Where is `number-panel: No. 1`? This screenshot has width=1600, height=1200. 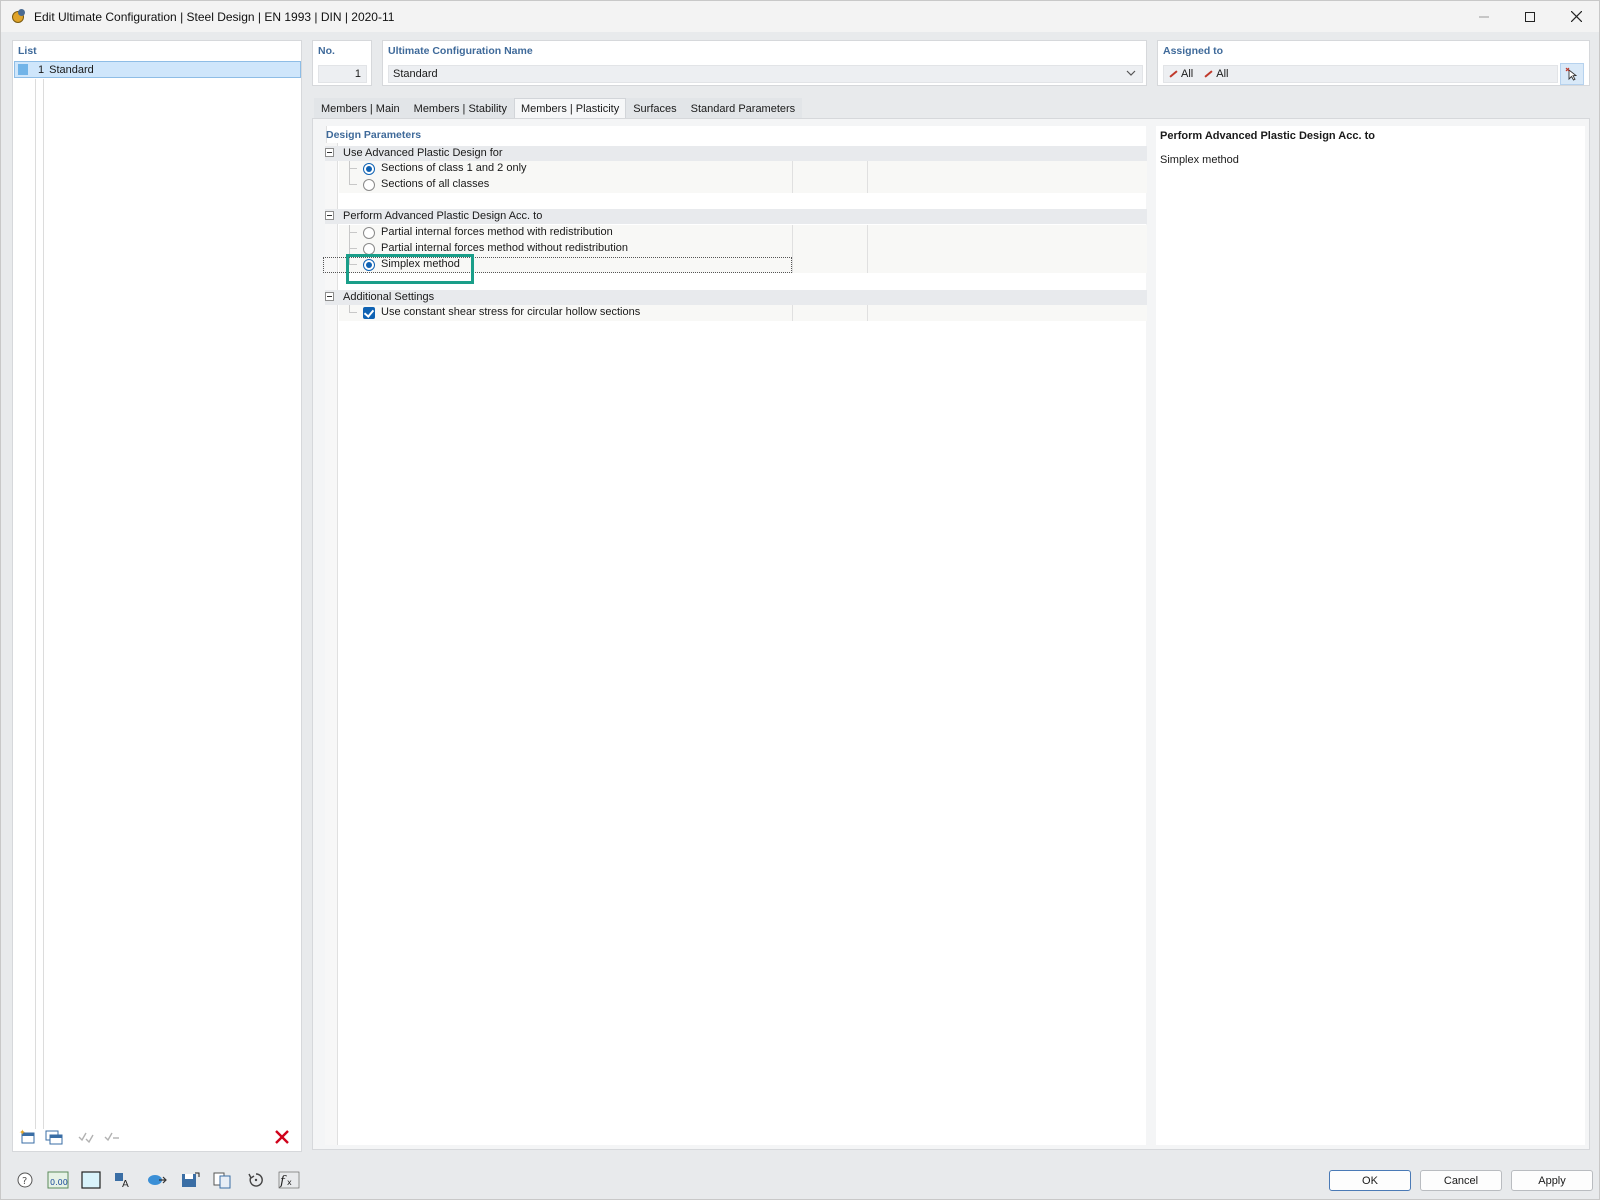
number-panel: No. 1 is located at coordinates (342, 63).